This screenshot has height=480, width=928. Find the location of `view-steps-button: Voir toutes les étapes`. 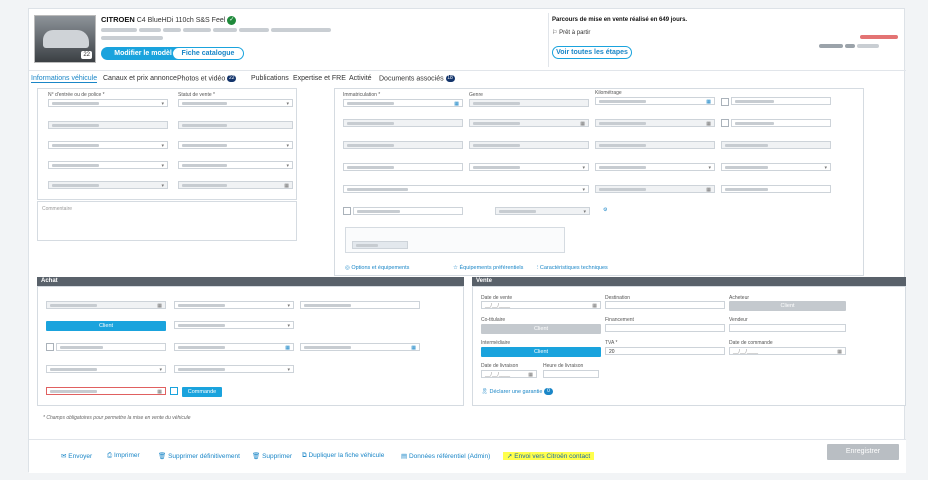

view-steps-button: Voir toutes les étapes is located at coordinates (592, 52).